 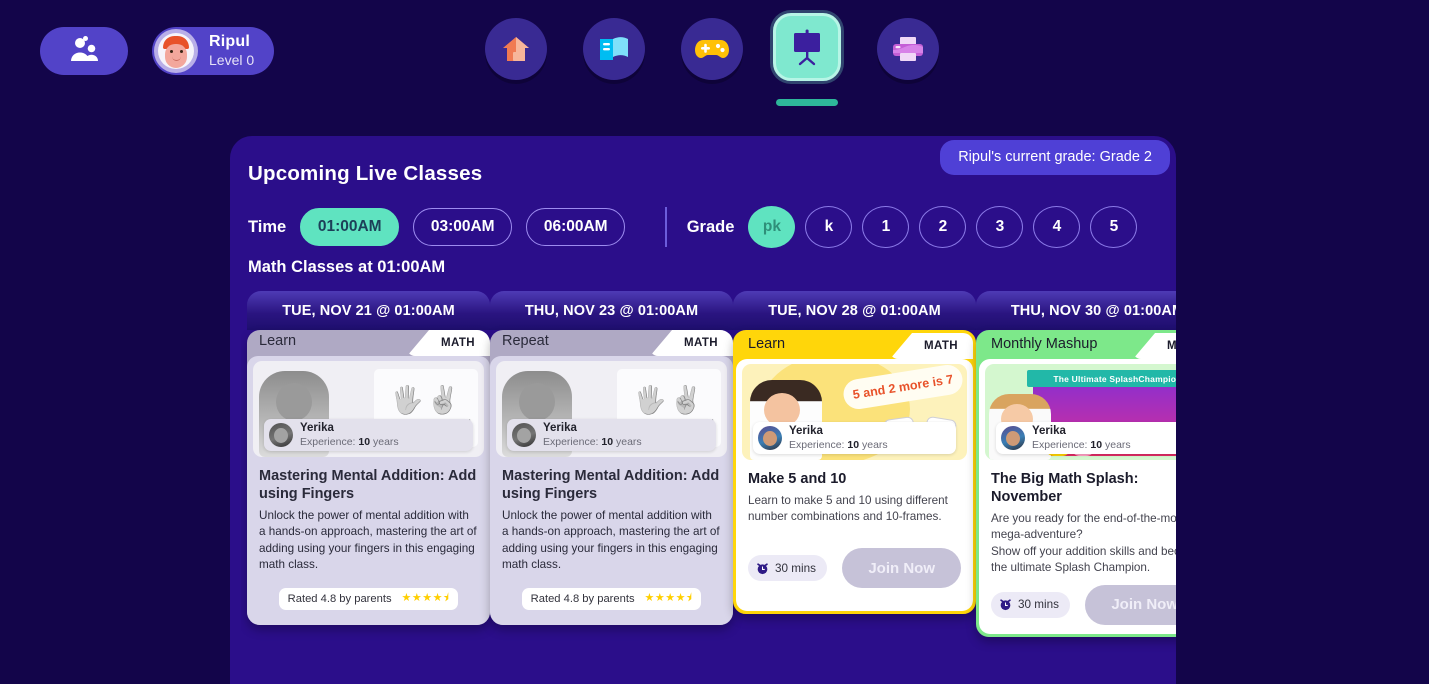 What do you see at coordinates (1038, 605) in the screenshot?
I see `duration-text: 30 mins` at bounding box center [1038, 605].